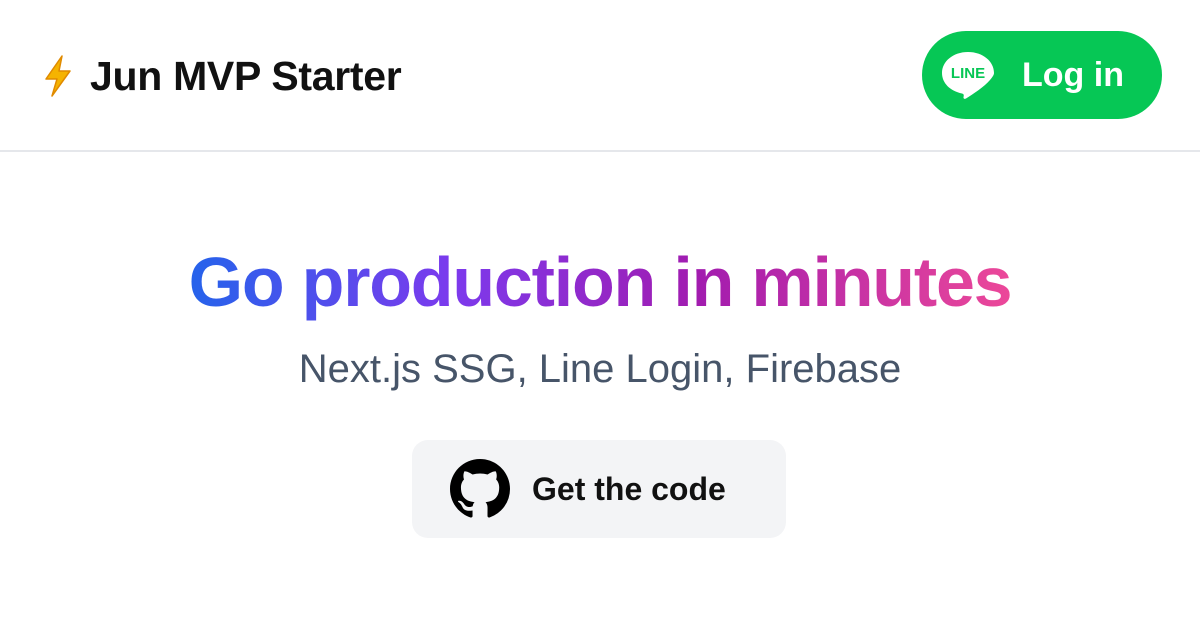  Describe the element at coordinates (600, 369) in the screenshot. I see `hero-subtitle: Next.js SSG, Line Login, Firebase` at that location.